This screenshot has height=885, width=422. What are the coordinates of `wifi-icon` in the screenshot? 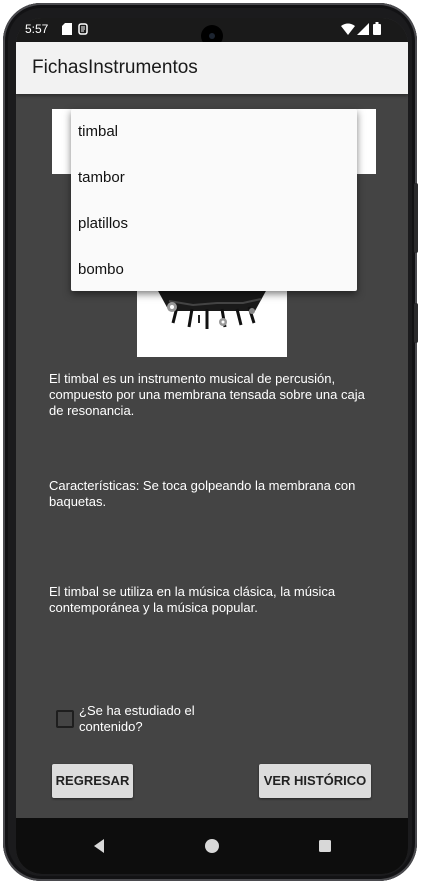 It's located at (348, 29).